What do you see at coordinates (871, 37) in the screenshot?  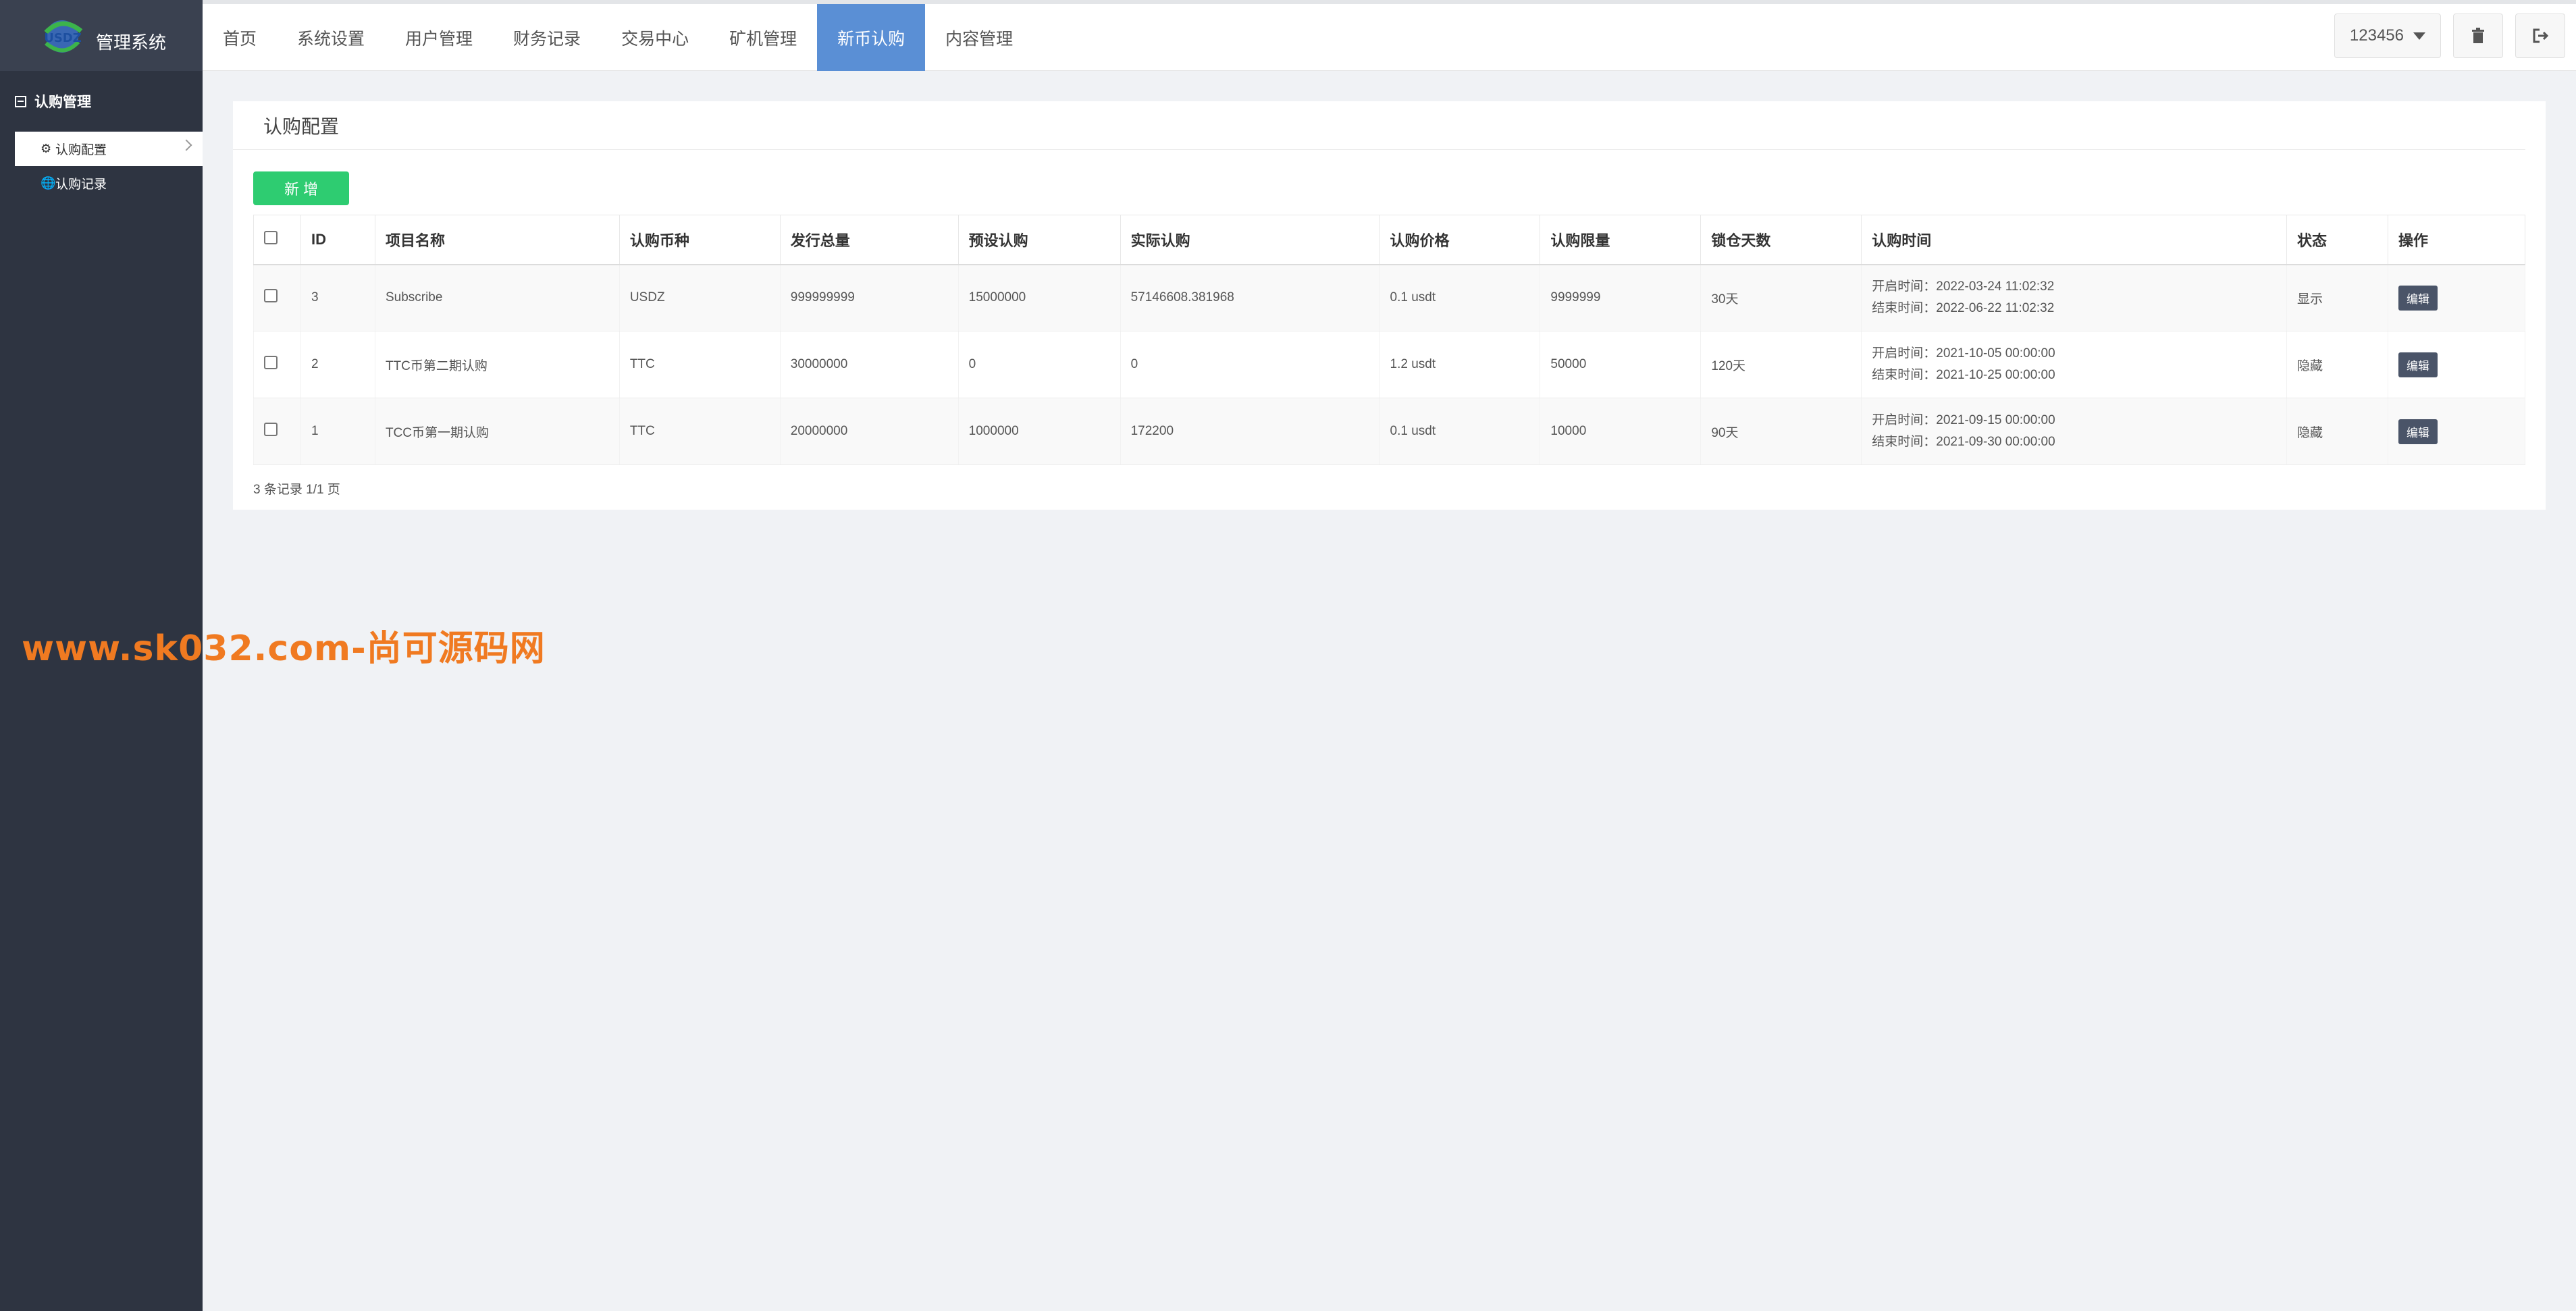 I see `tab-new-coin-subscription: 新币认购` at bounding box center [871, 37].